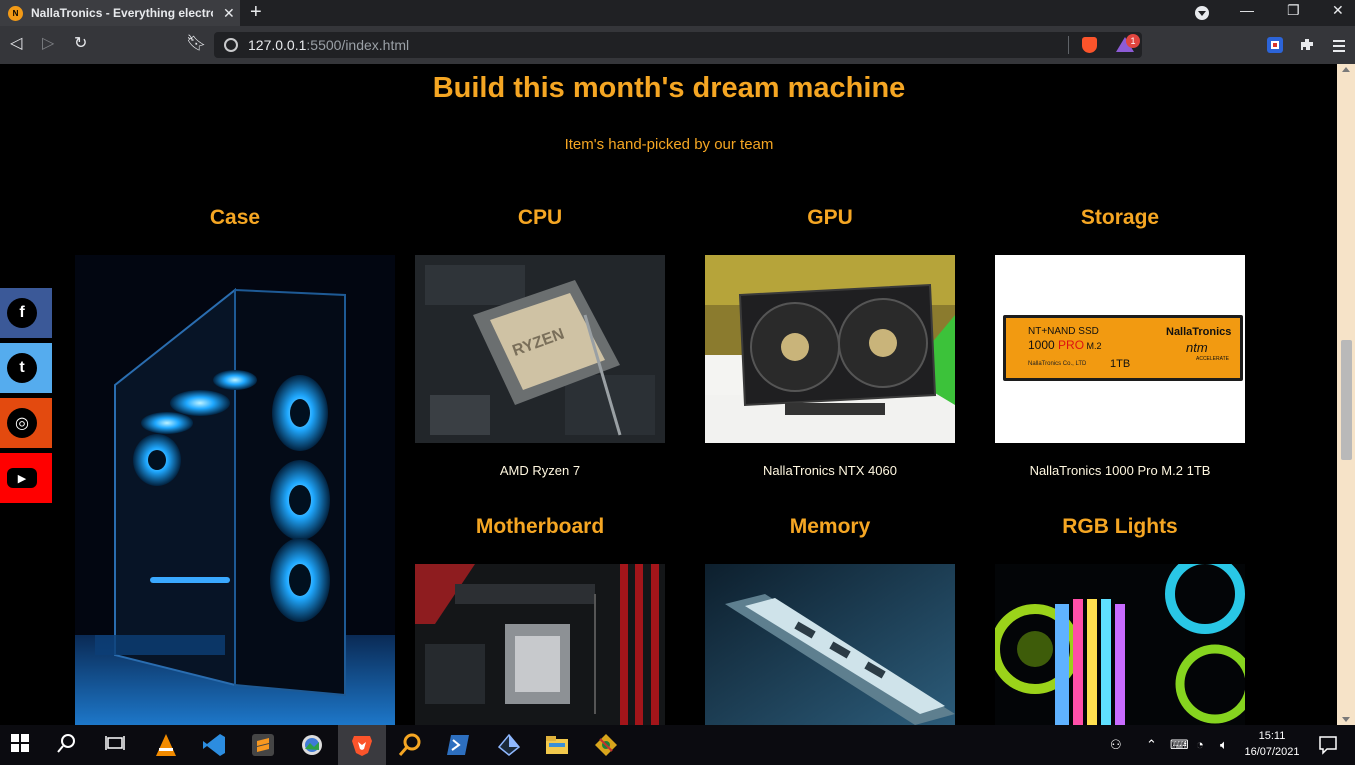 The image size is (1355, 765). Describe the element at coordinates (1179, 745) in the screenshot. I see `language-icon: ⌨` at that location.